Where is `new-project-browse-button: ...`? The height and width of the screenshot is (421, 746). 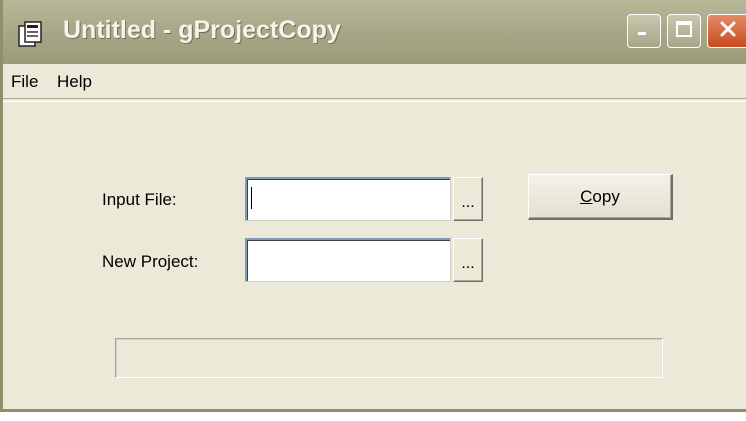
new-project-browse-button: ... is located at coordinates (468, 260).